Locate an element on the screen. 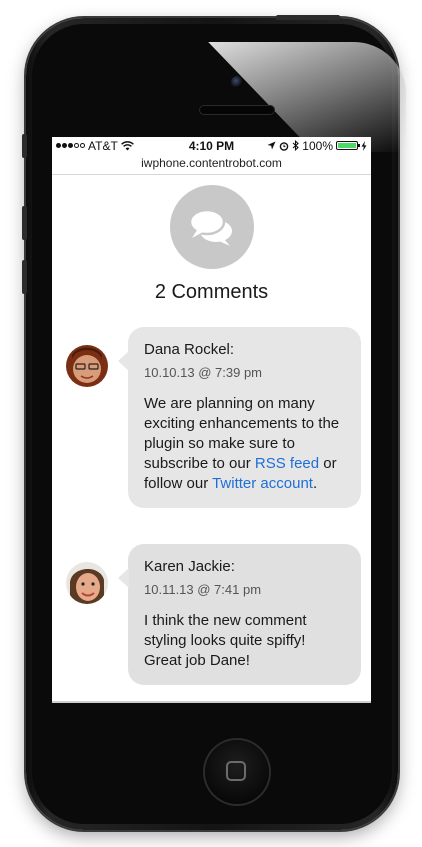  alarm-clock-icon is located at coordinates (284, 146).